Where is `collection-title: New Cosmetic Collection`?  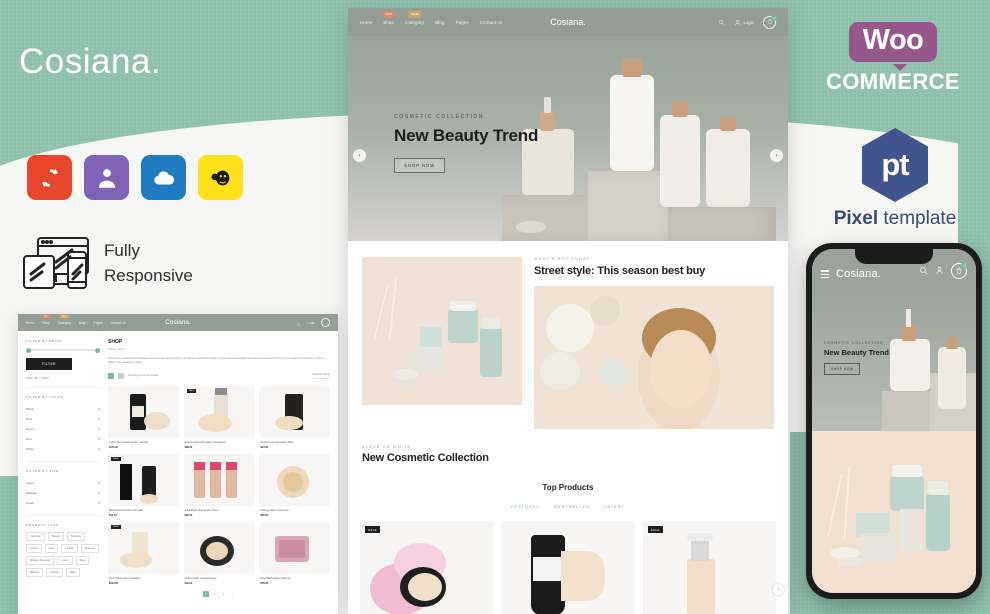 collection-title: New Cosmetic Collection is located at coordinates (425, 458).